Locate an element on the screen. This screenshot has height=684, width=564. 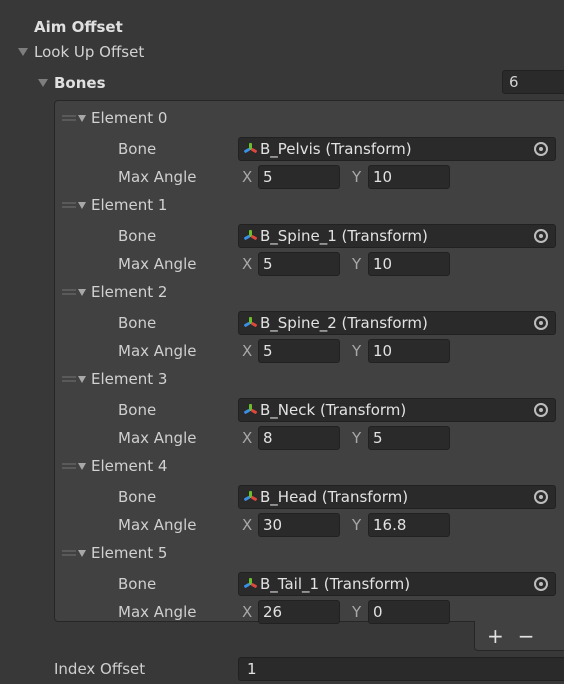
section-title: Aim Offset is located at coordinates (78, 27).